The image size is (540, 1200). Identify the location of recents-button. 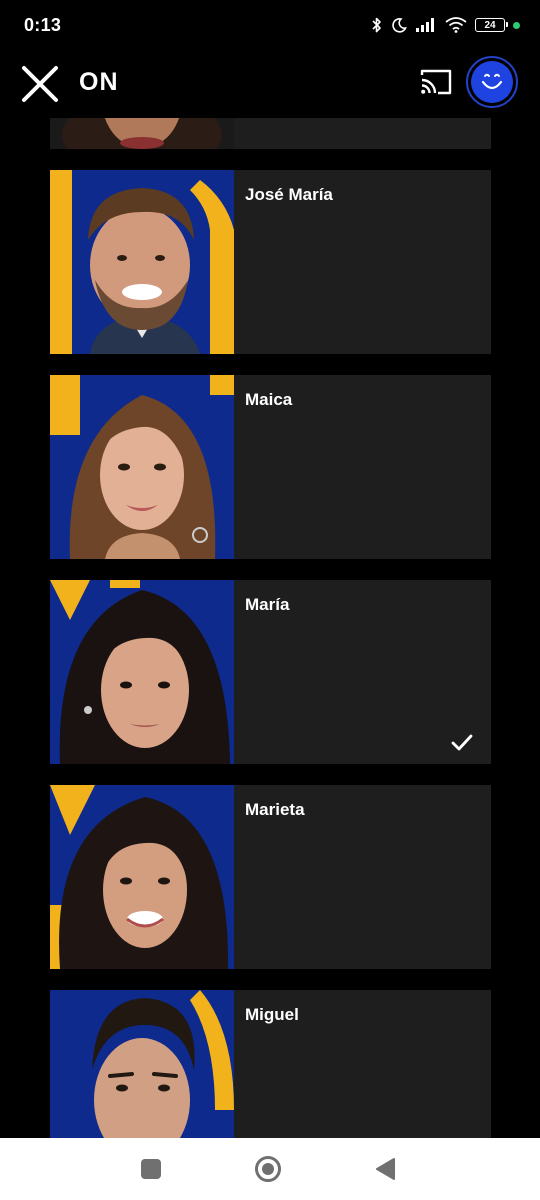
(151, 1169).